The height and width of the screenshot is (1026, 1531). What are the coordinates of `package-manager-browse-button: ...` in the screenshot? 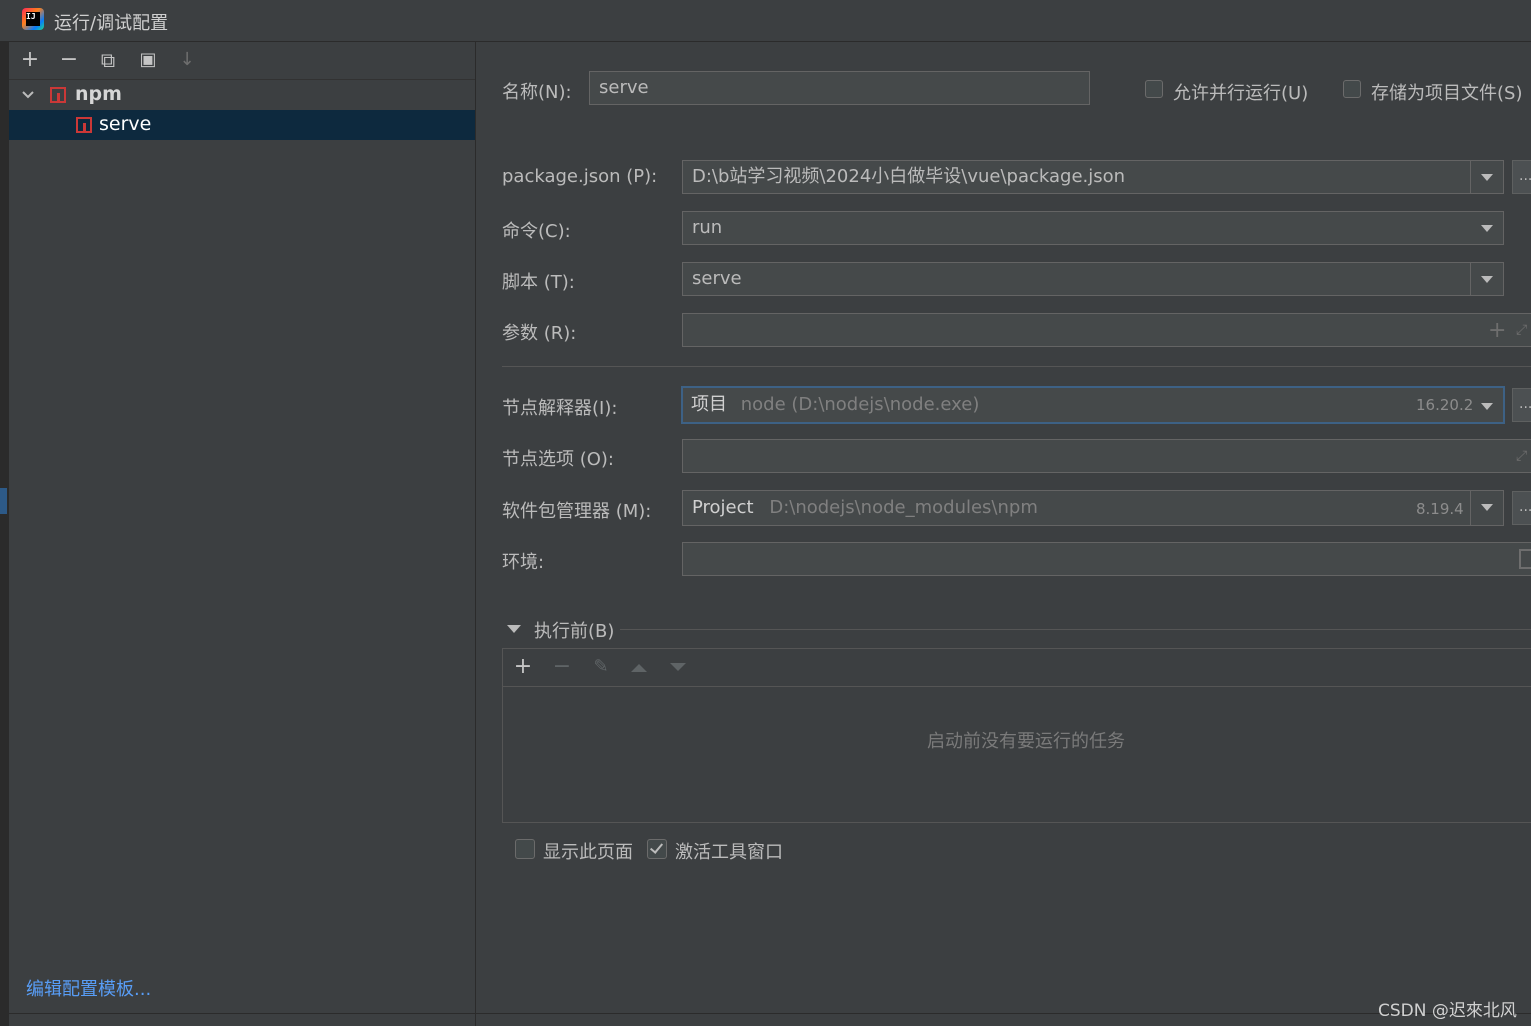 It's located at (1521, 508).